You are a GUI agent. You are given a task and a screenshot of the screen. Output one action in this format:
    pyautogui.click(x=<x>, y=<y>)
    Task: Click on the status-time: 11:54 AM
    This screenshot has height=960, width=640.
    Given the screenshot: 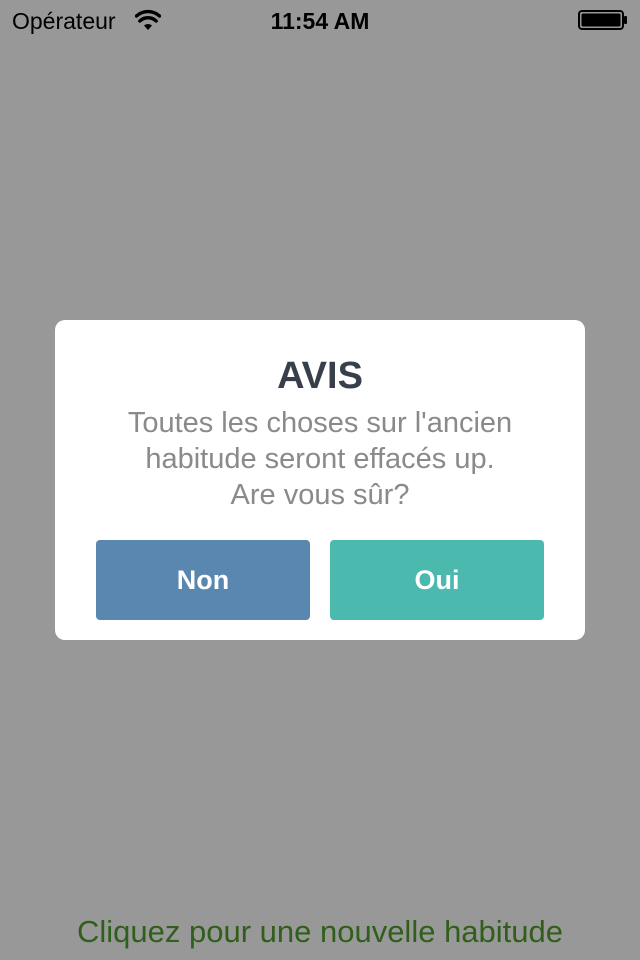 What is the action you would take?
    pyautogui.click(x=320, y=21)
    